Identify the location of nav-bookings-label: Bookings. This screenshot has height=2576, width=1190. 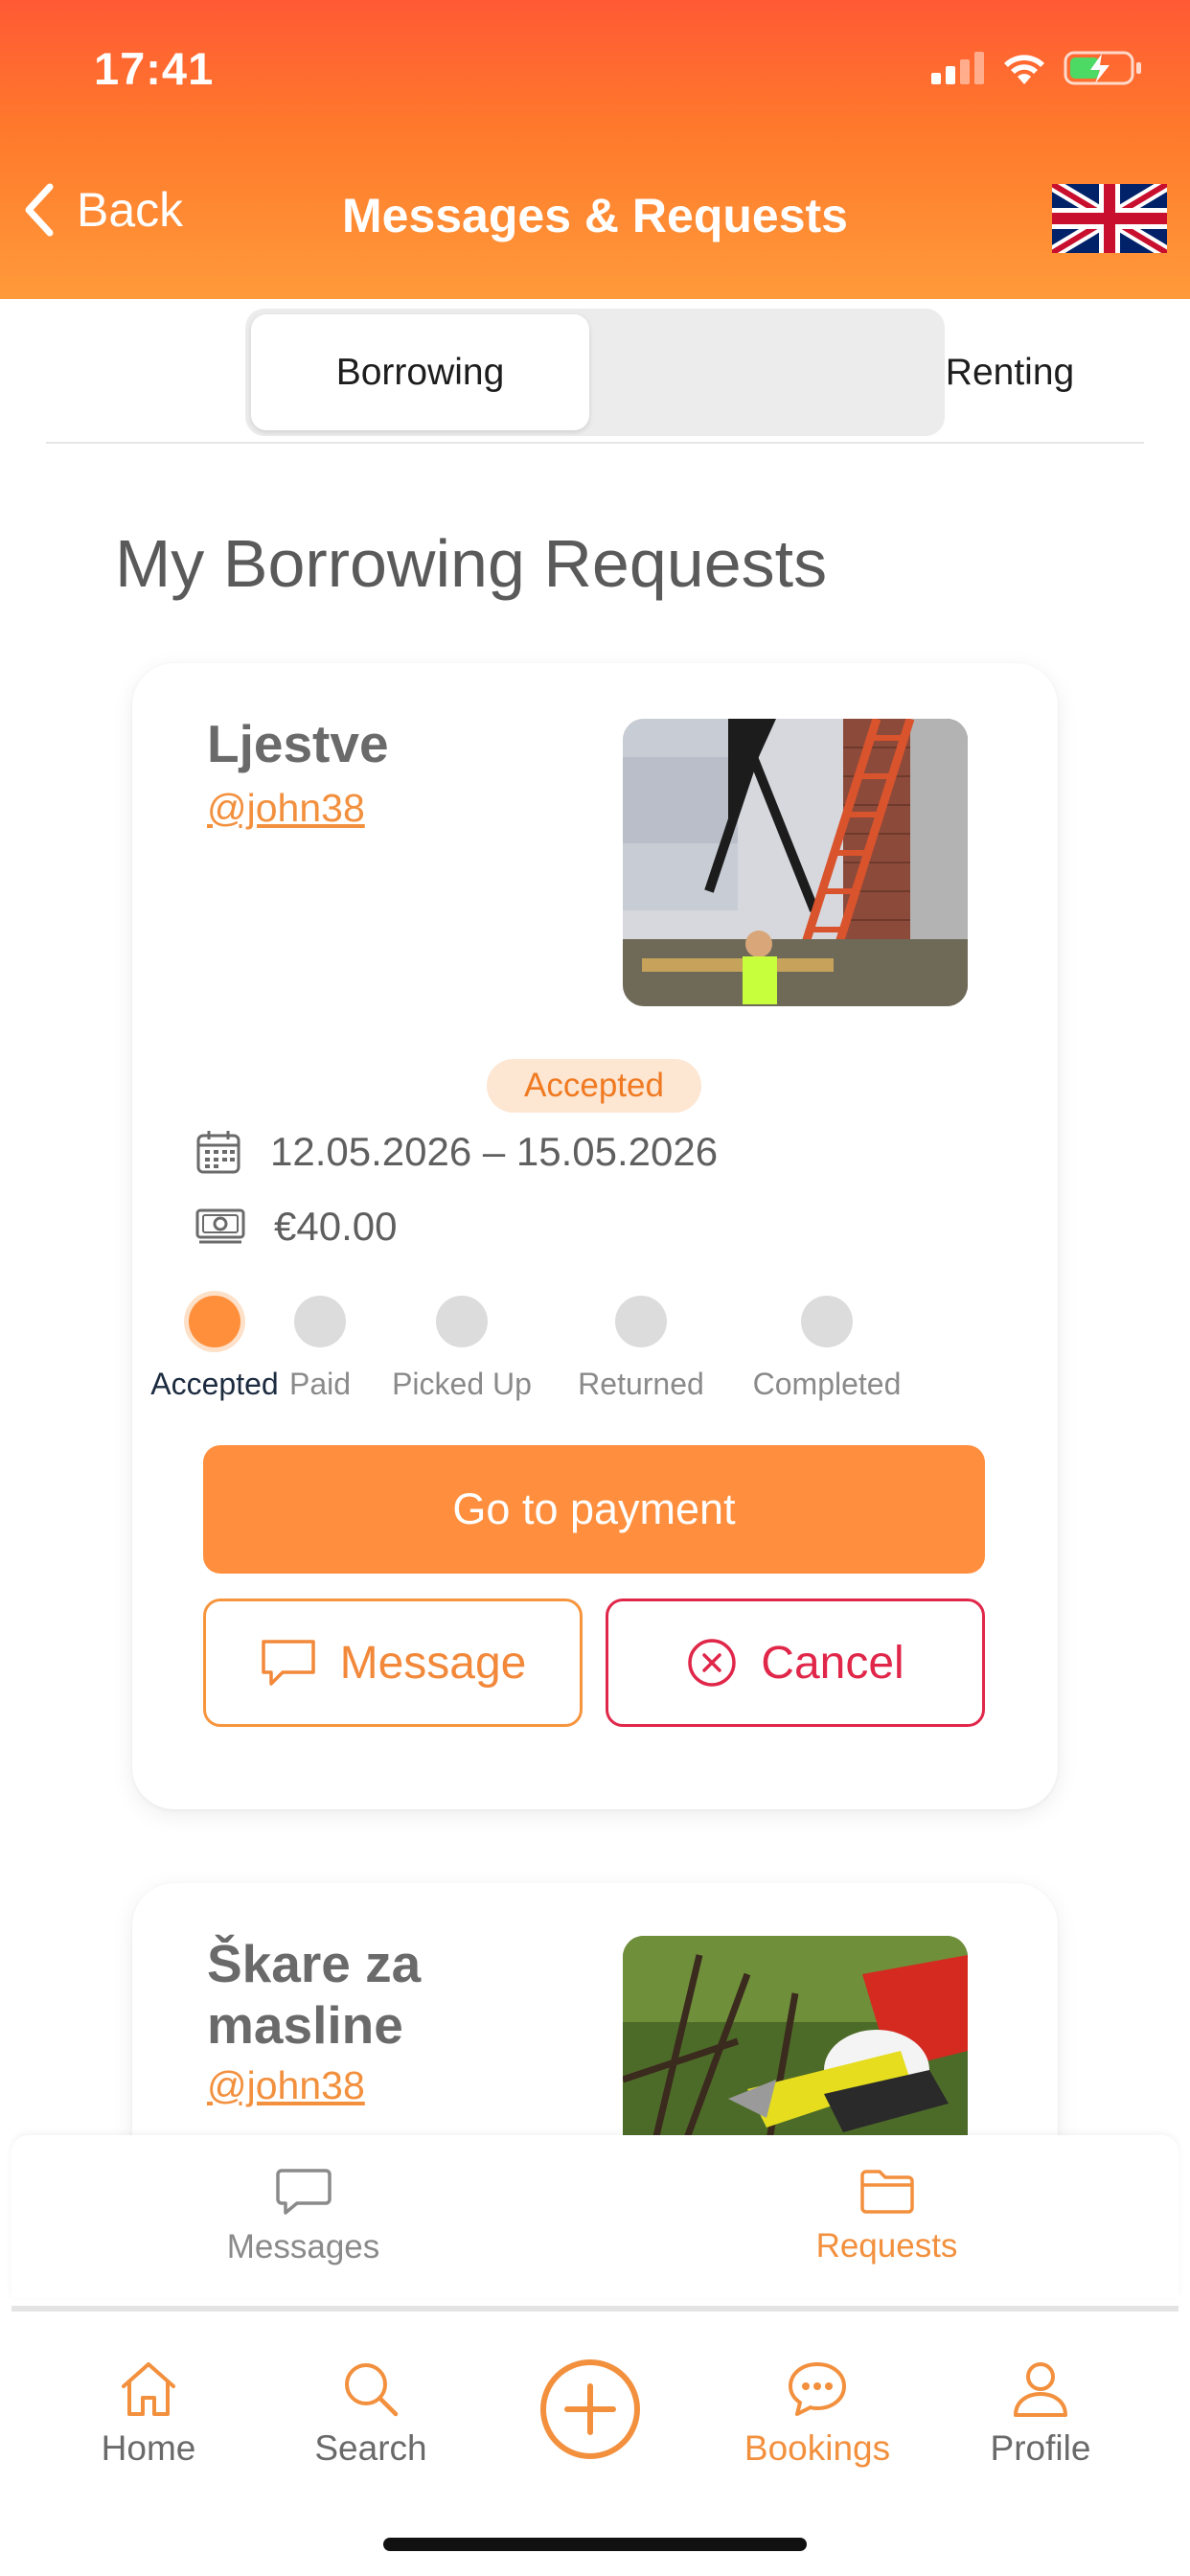
(818, 2448).